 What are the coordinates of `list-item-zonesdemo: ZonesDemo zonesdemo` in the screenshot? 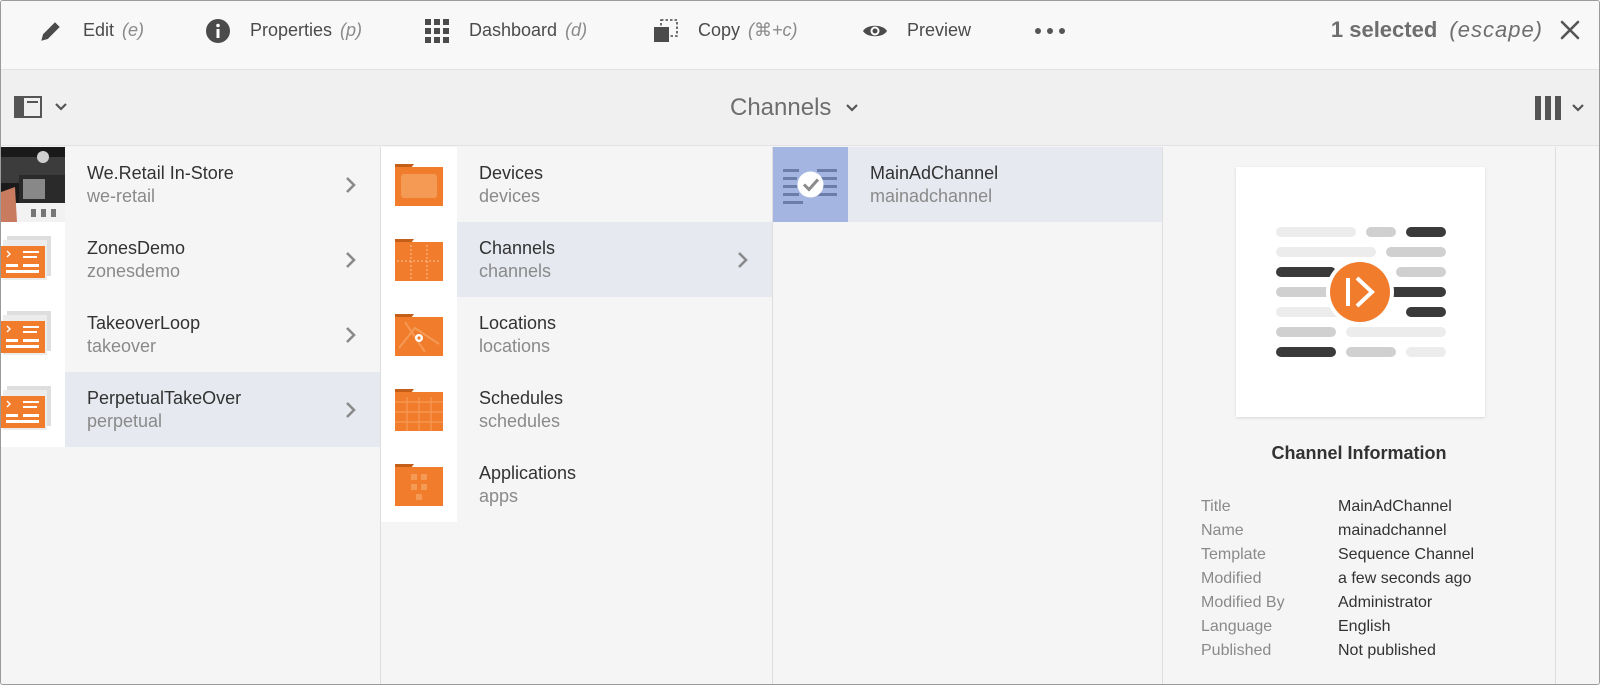 It's located at (190, 259).